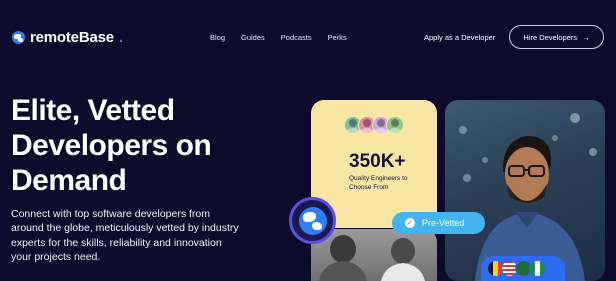 The image size is (616, 281). I want to click on nav-link-guides: Guides, so click(253, 37).